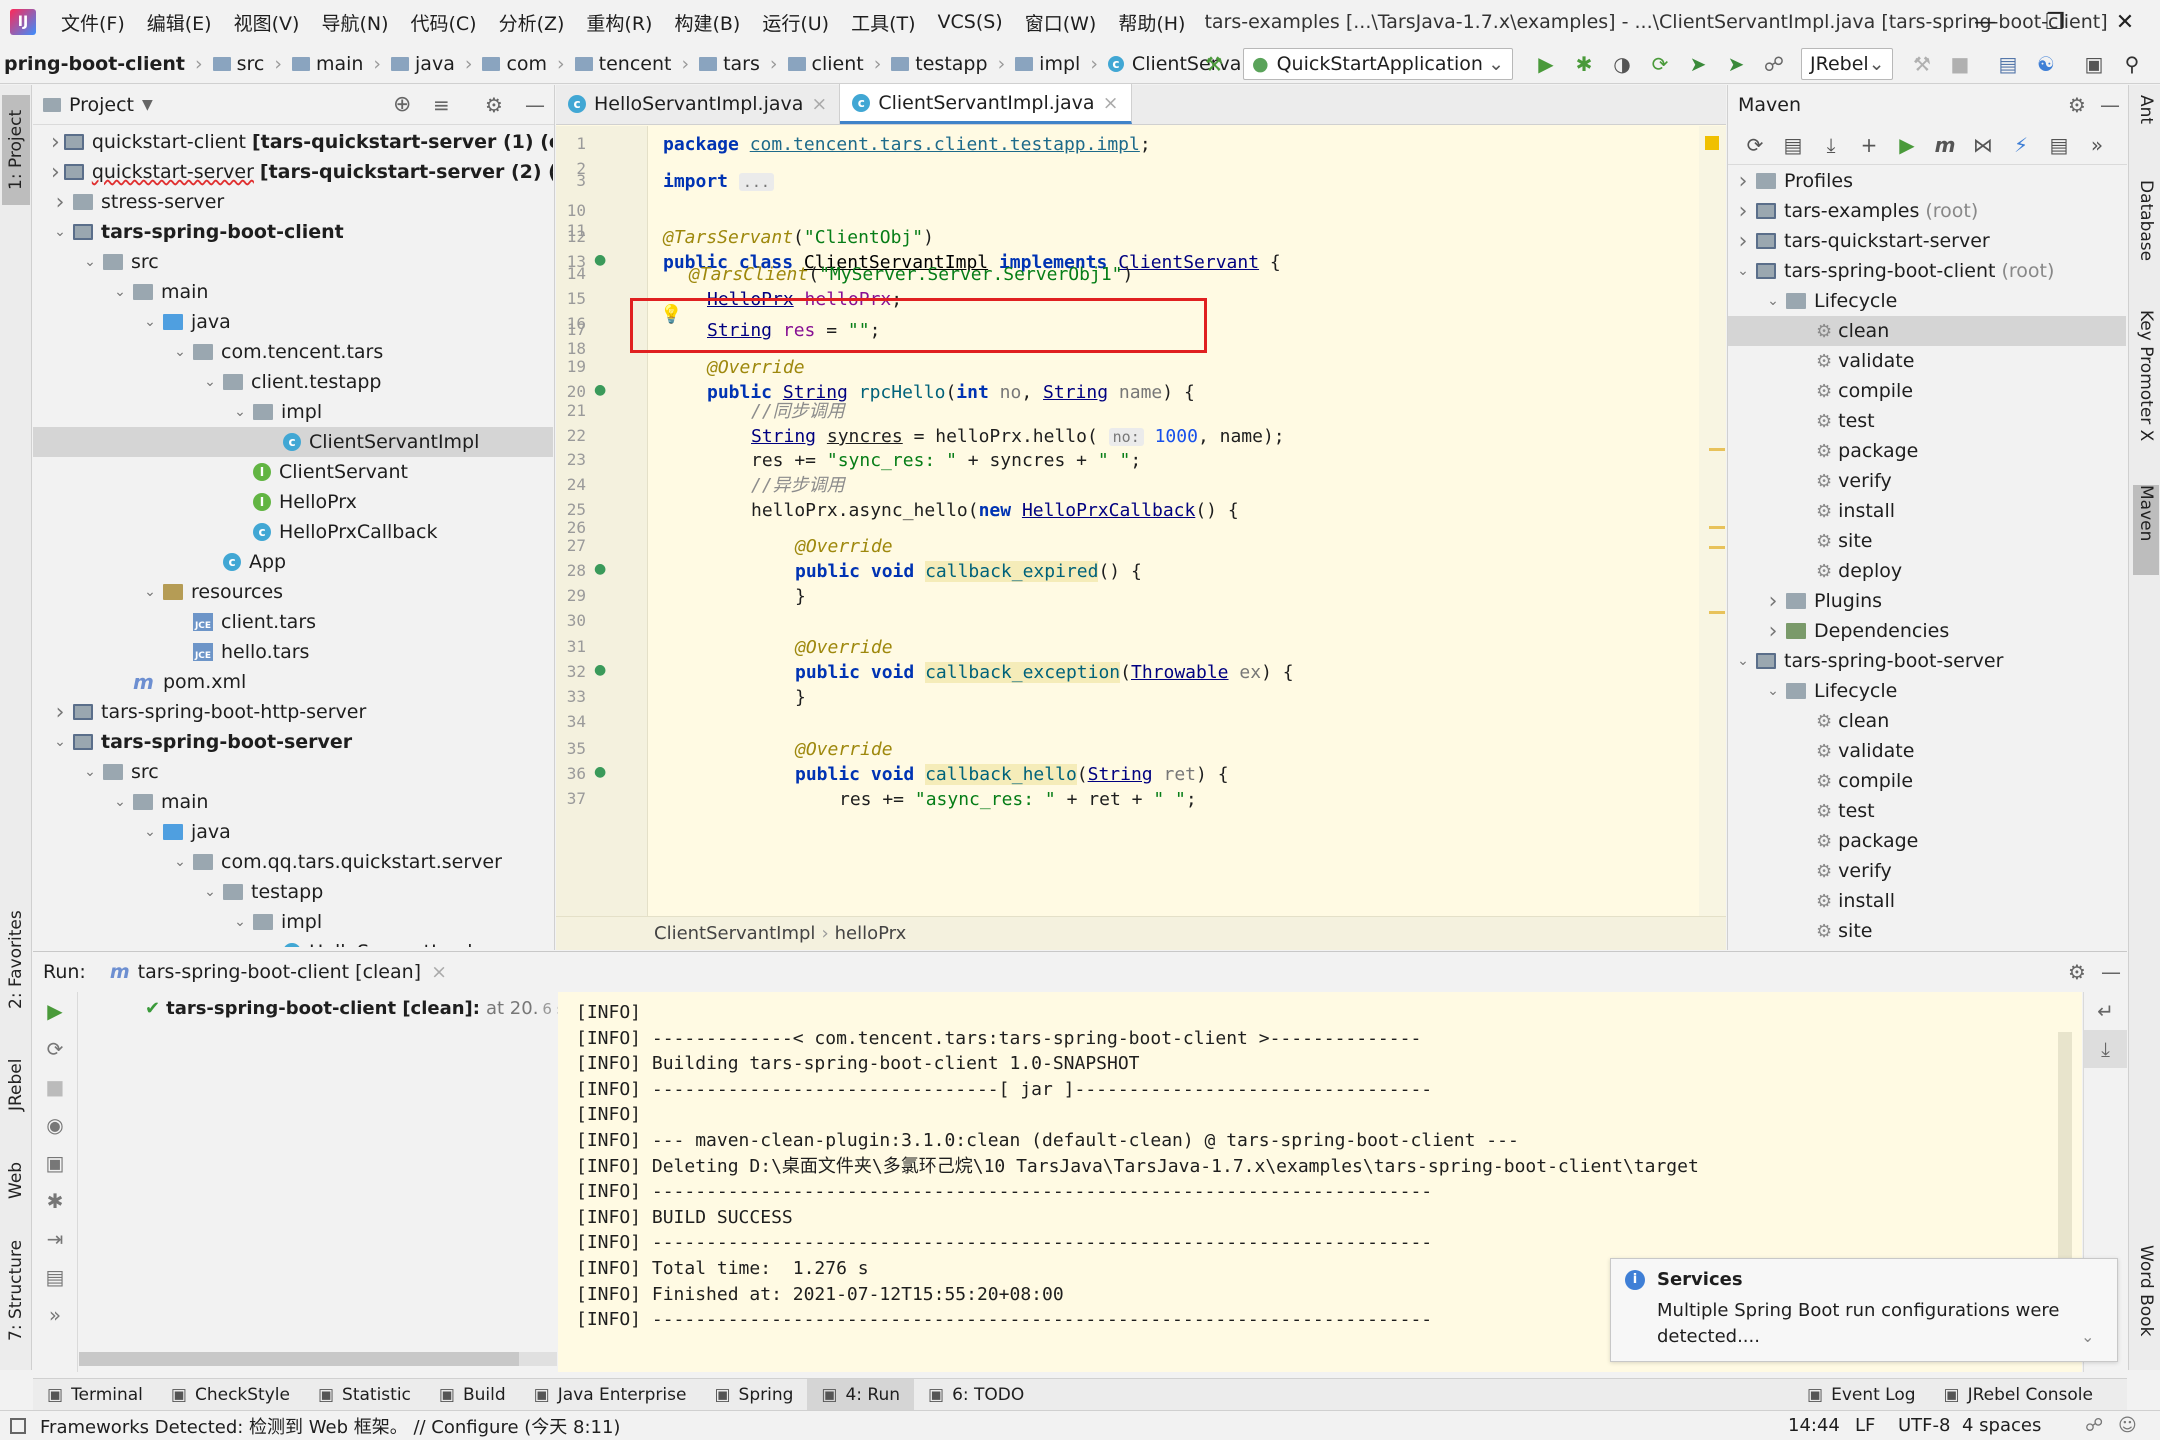  Describe the element at coordinates (2018, 1395) in the screenshot. I see `bottom-tab: ▣ JRebel Console` at that location.